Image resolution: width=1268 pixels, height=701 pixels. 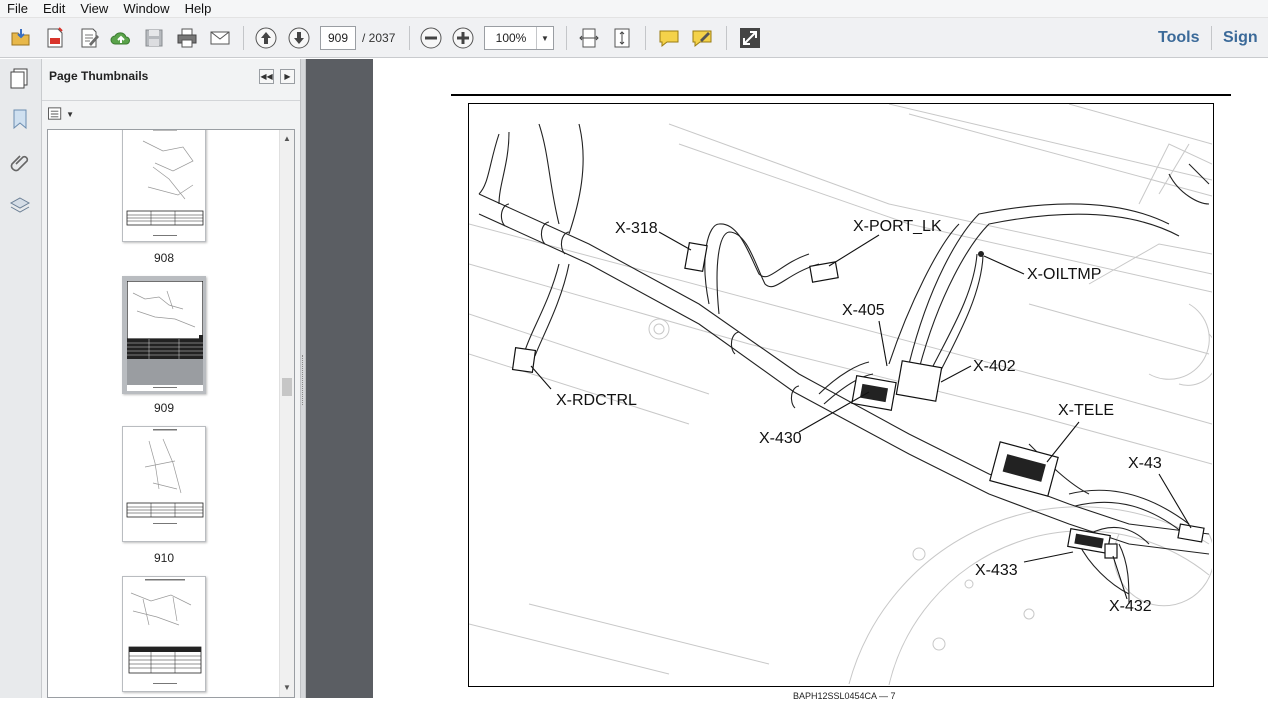 I want to click on highlight-pen-icon, so click(x=702, y=38).